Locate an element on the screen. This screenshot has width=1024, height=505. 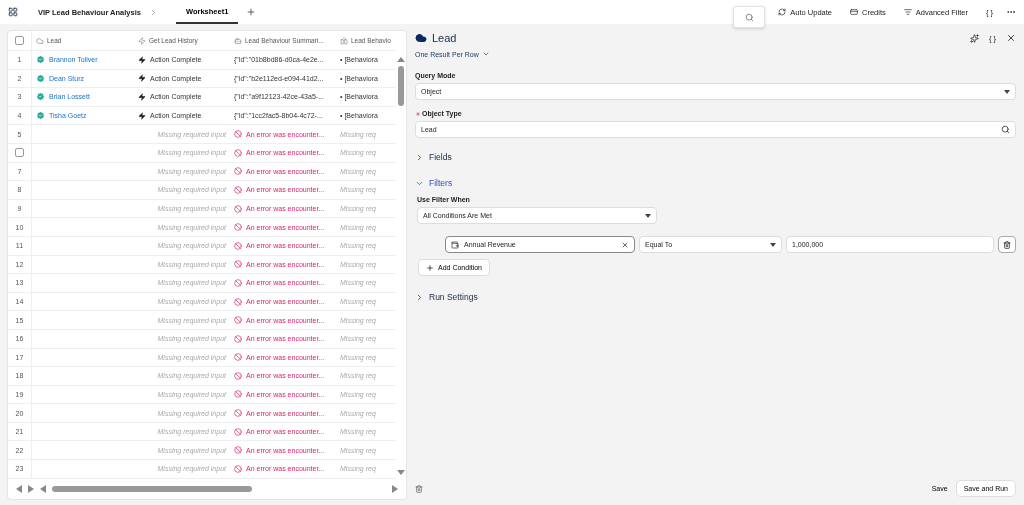
section-header: Run Settings is located at coordinates (446, 297).